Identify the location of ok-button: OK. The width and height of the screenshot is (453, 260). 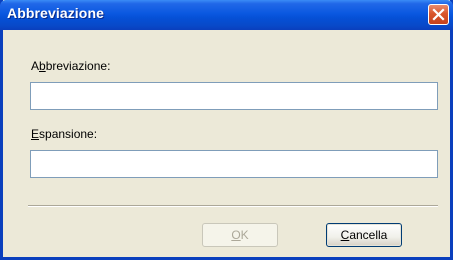
(240, 235).